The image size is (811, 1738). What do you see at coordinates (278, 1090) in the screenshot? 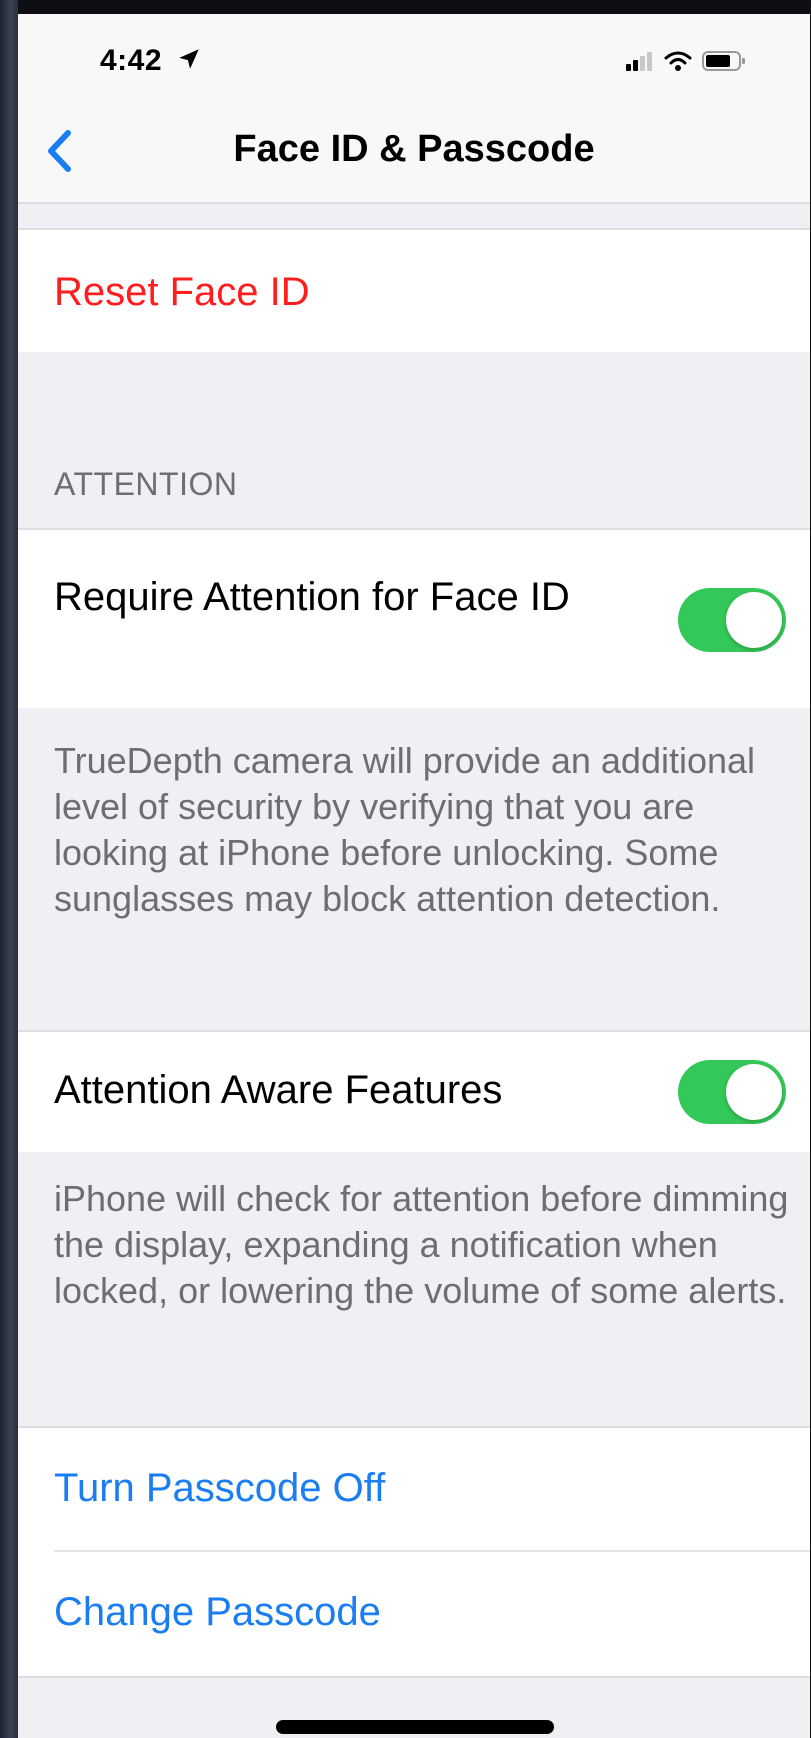
I see `attention-aware-label: Attention Aware Features` at bounding box center [278, 1090].